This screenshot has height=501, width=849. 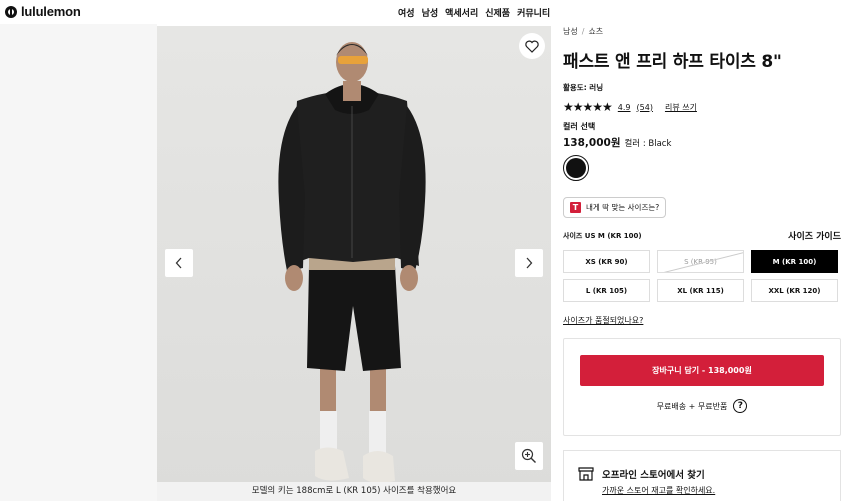 I want to click on size-option-xxl: XXL (KR 120), so click(x=794, y=290).